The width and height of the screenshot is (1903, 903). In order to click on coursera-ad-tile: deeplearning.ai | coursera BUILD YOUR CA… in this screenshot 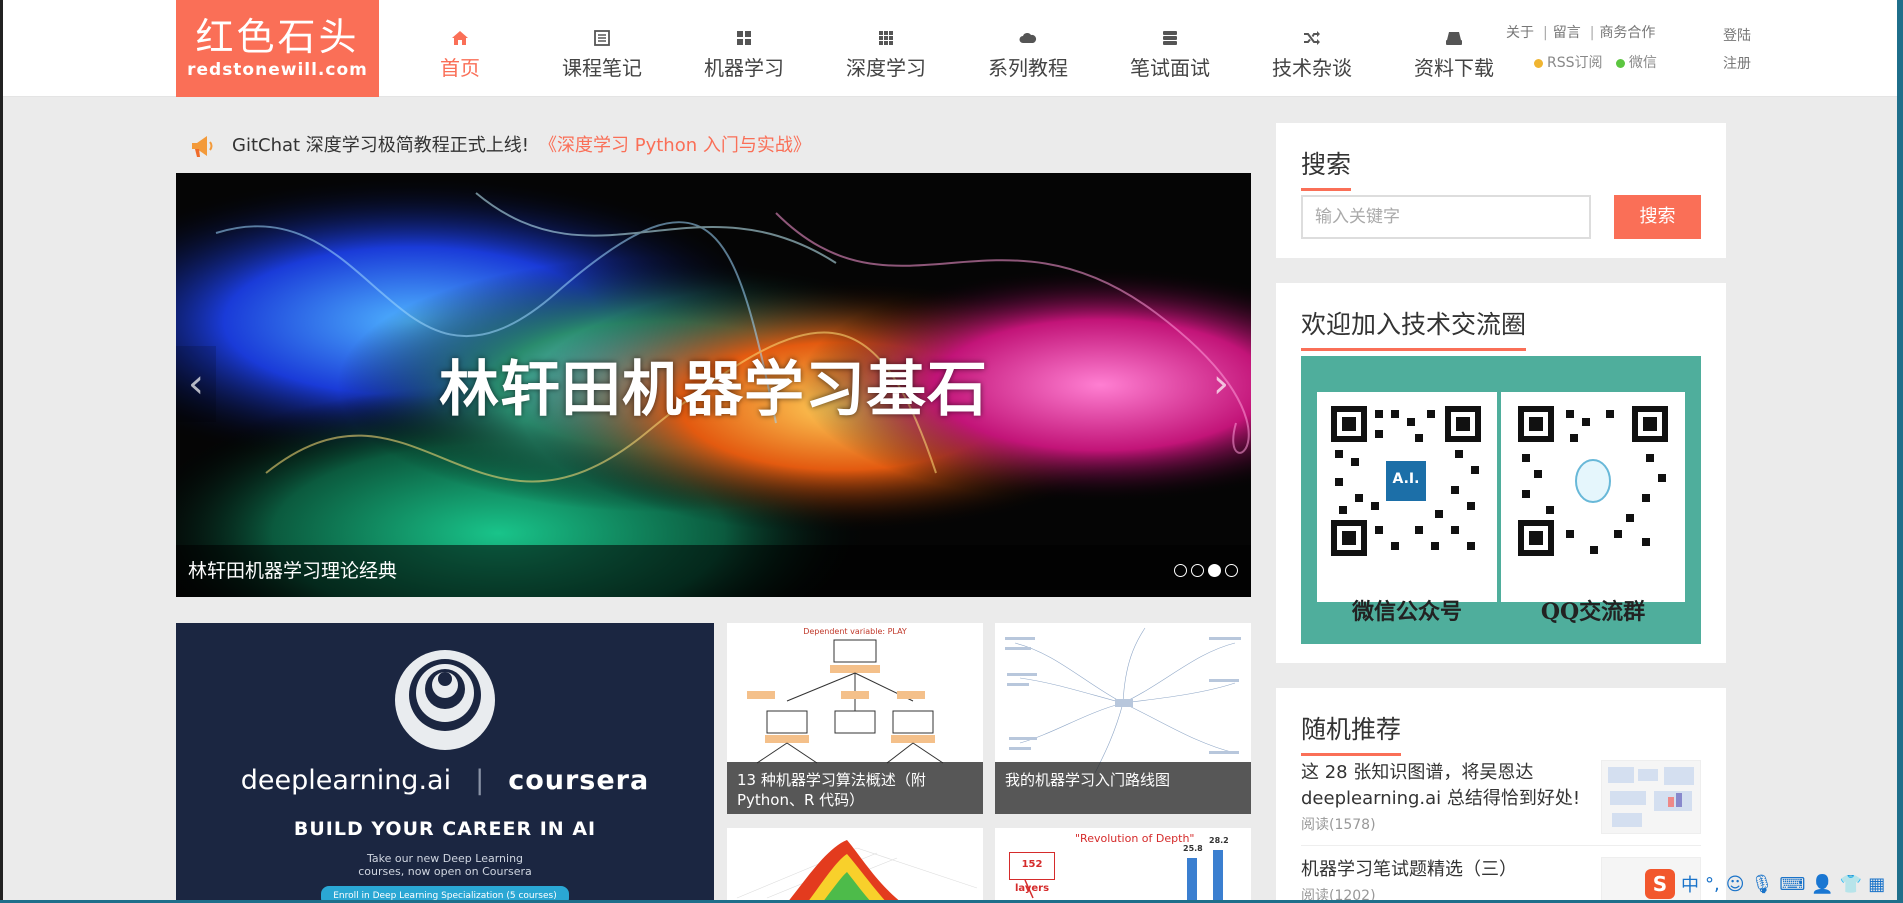, I will do `click(445, 763)`.